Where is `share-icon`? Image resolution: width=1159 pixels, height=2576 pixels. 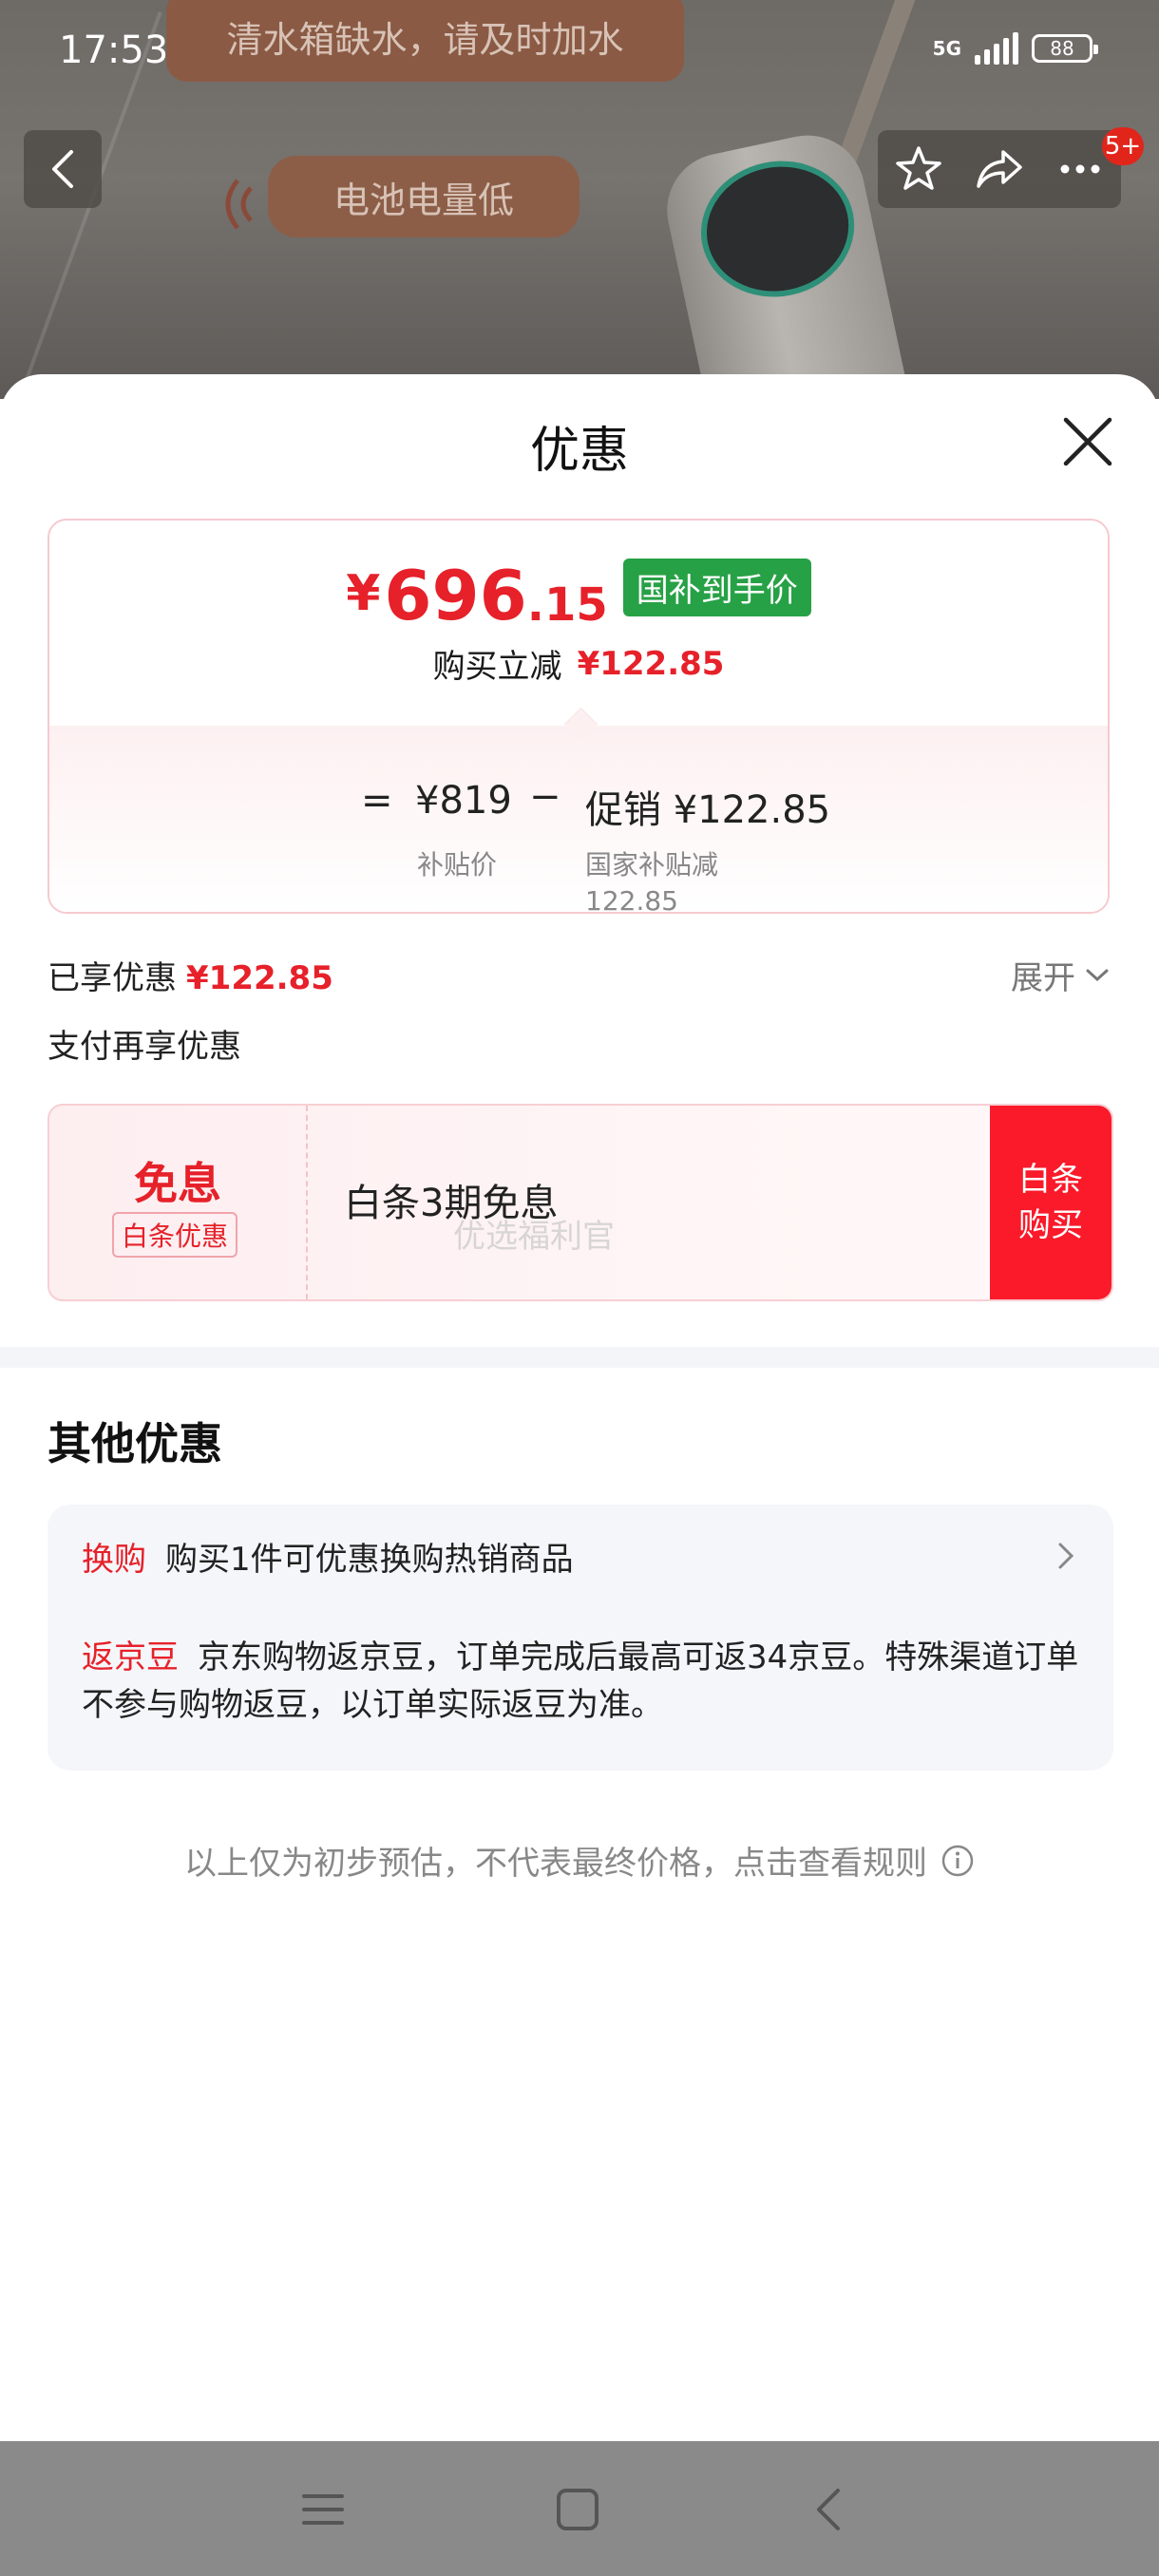
share-icon is located at coordinates (999, 169).